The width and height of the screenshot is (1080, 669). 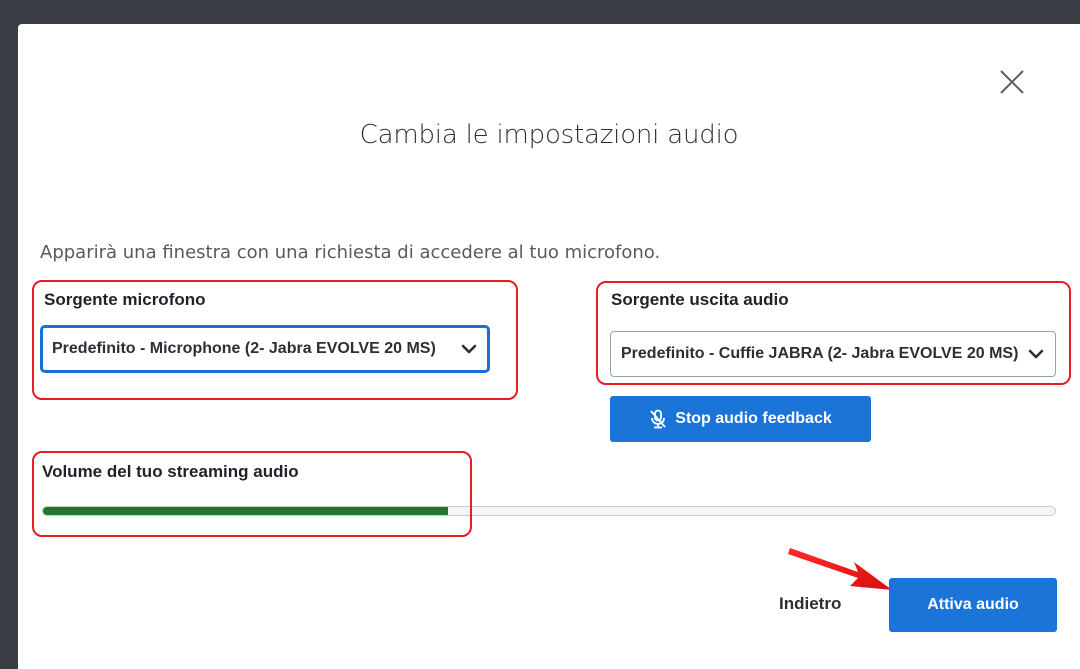 I want to click on volume-label: Volume del tuo streaming audio, so click(x=170, y=471).